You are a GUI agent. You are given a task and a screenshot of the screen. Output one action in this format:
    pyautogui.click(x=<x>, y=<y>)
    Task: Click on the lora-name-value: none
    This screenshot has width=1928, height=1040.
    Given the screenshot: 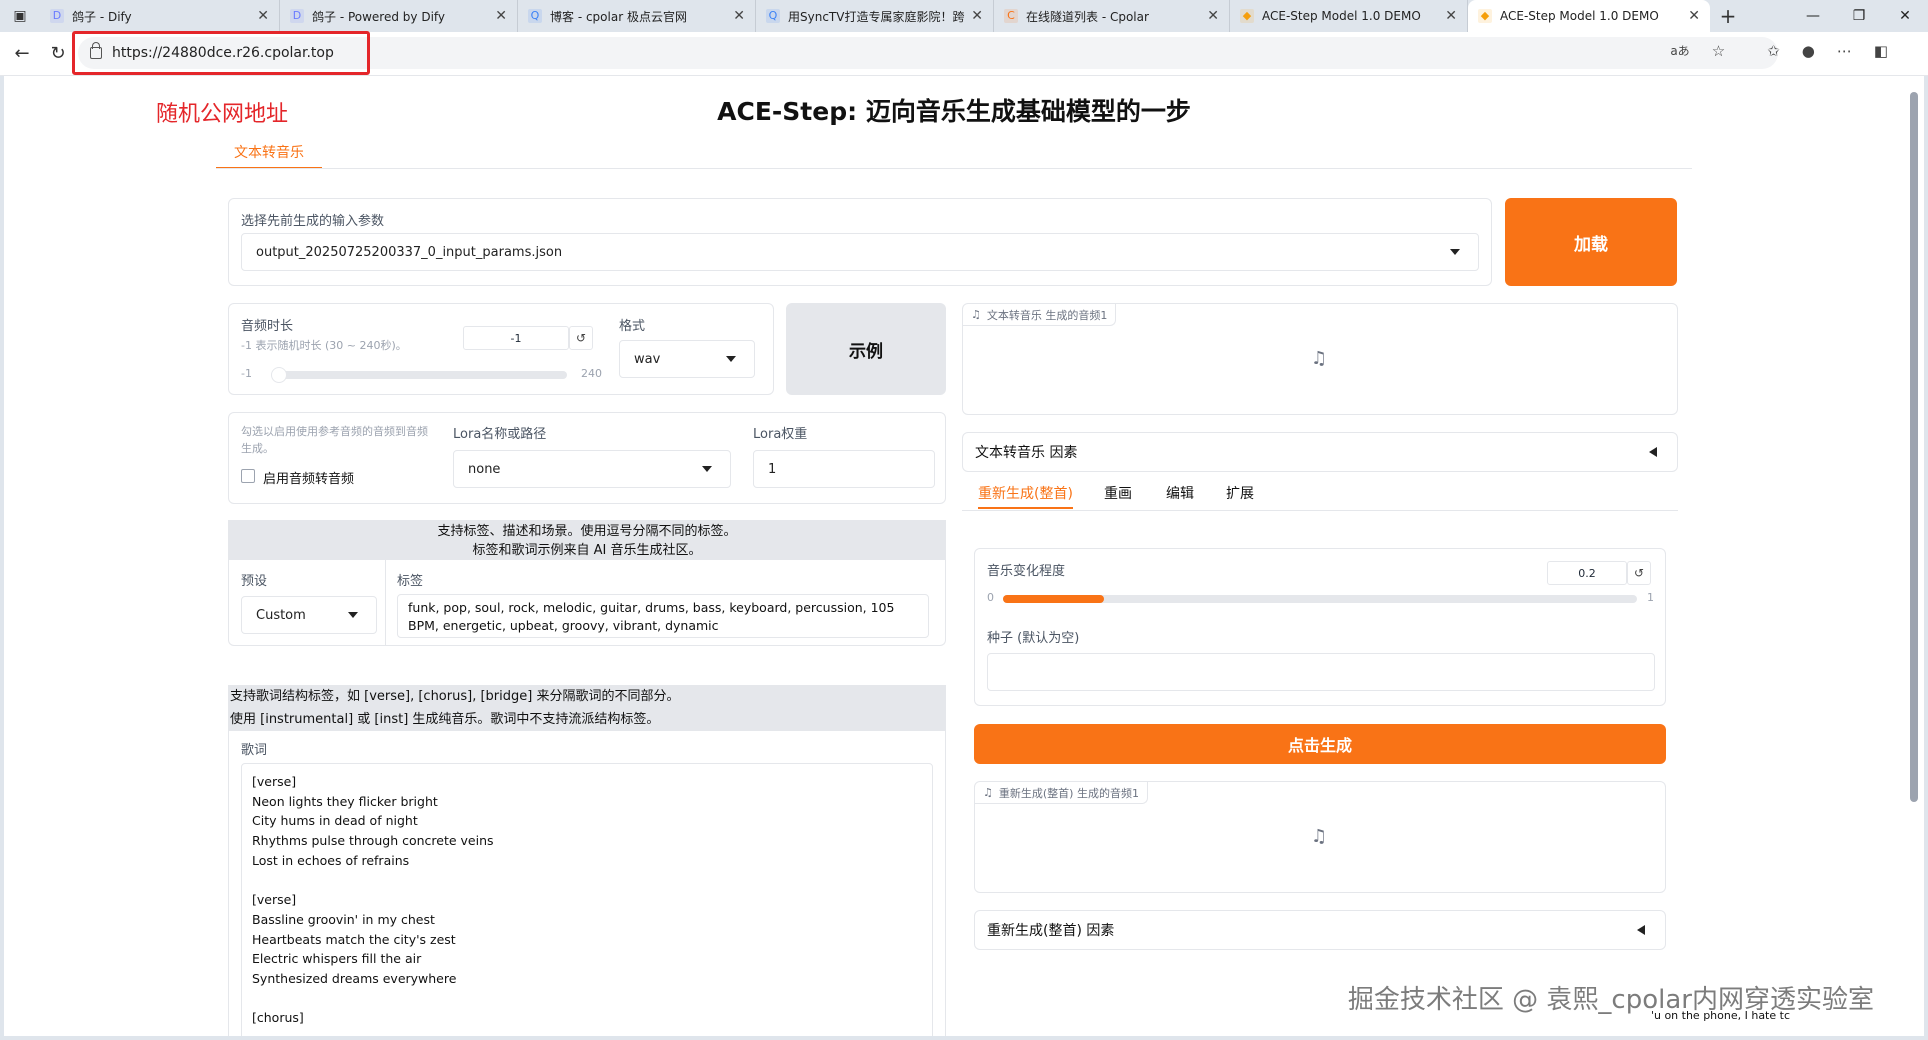 What is the action you would take?
    pyautogui.click(x=484, y=469)
    